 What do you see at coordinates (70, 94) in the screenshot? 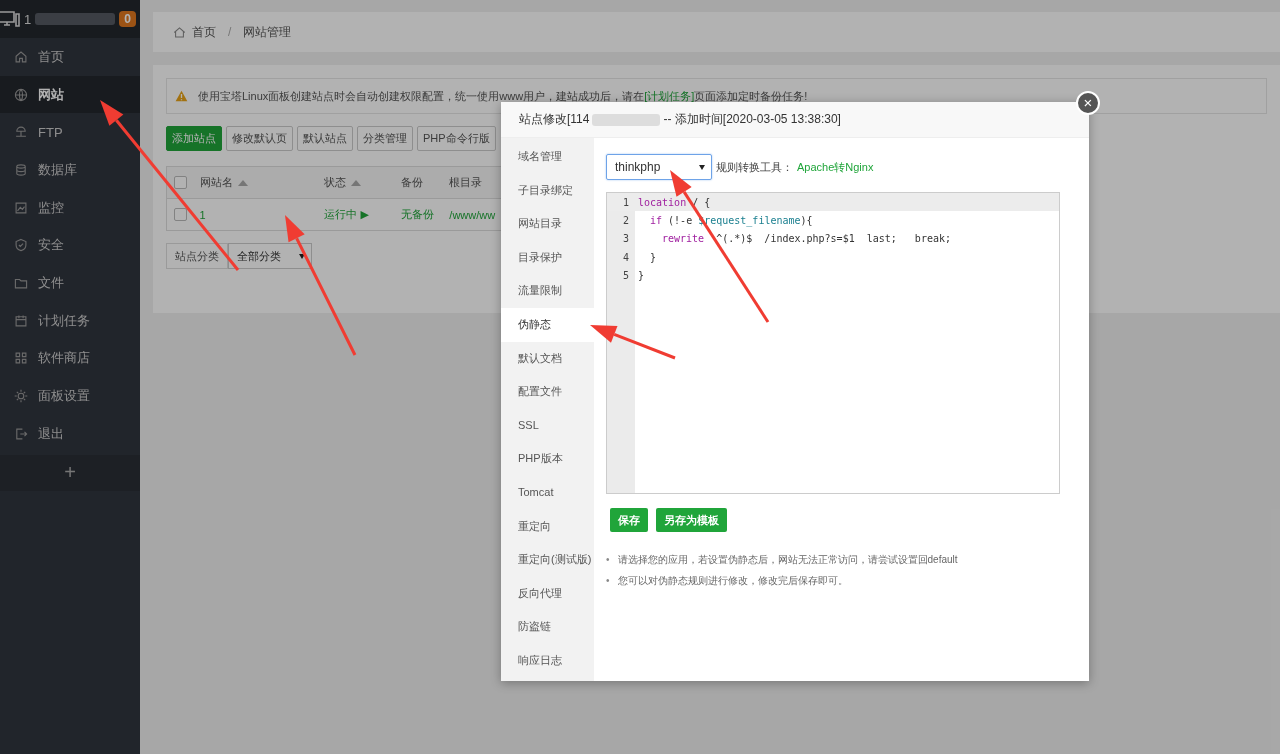
I see `sidebar-item: 网站` at bounding box center [70, 94].